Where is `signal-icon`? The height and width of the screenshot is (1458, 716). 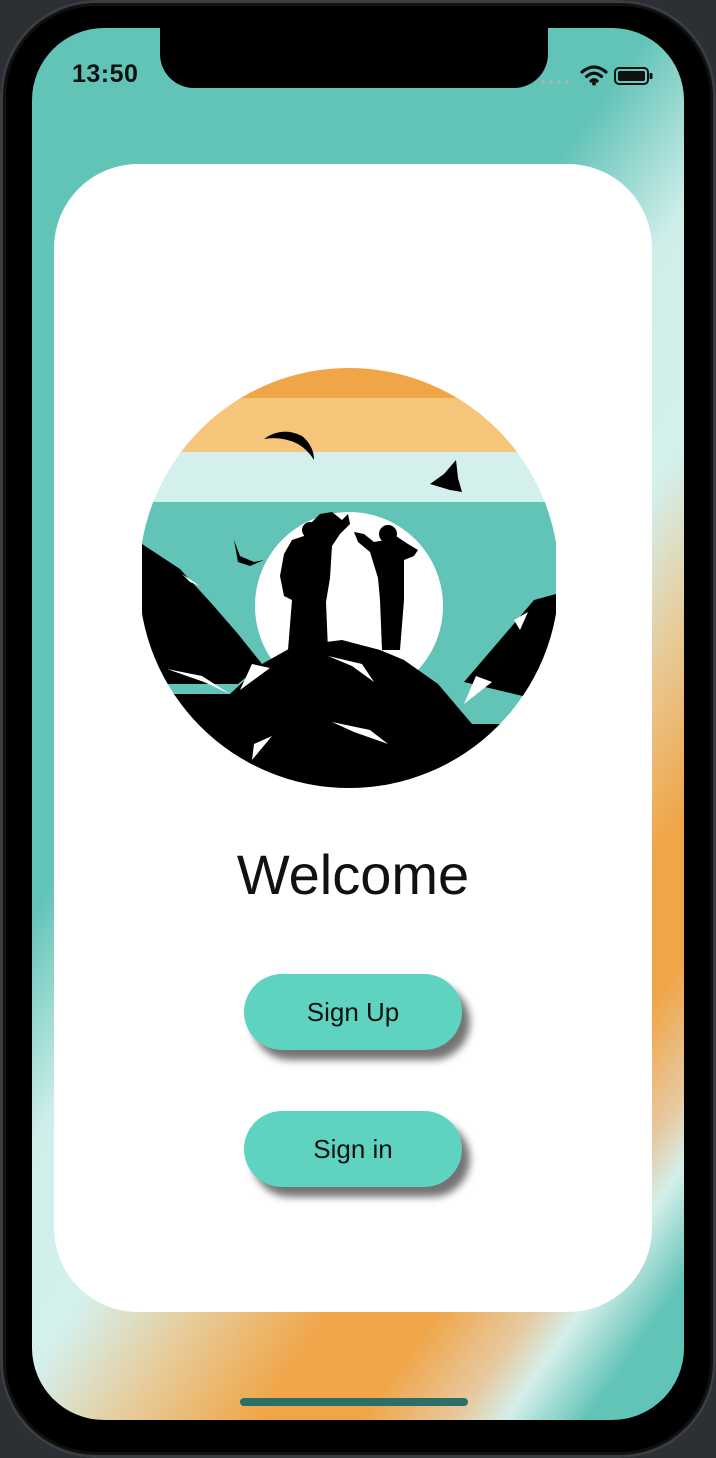
signal-icon is located at coordinates (555, 82).